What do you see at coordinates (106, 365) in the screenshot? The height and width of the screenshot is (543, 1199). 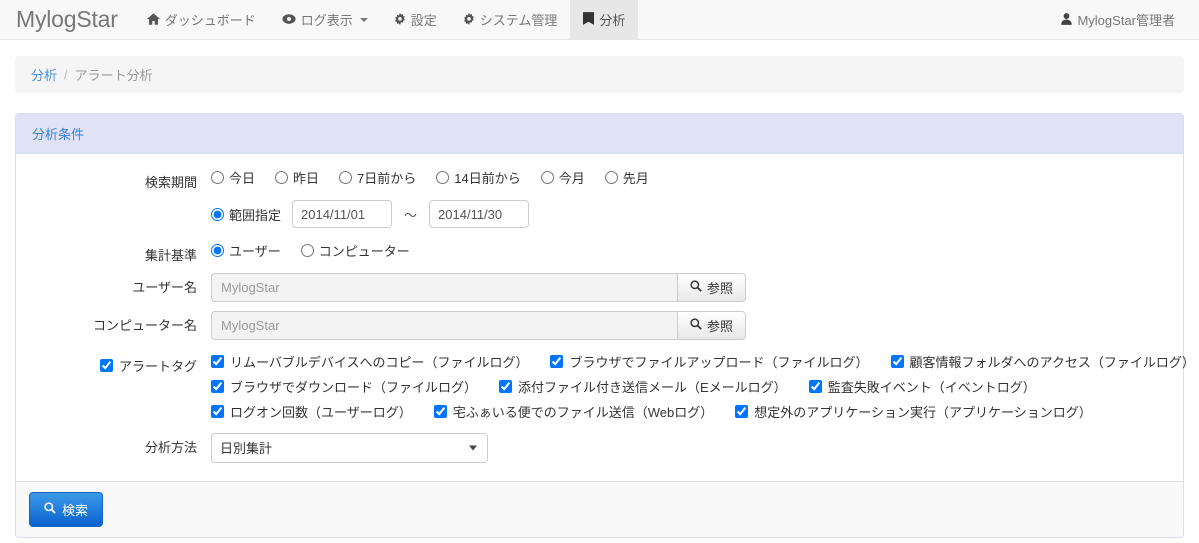 I see `checkbox-input-alert-tag-all` at bounding box center [106, 365].